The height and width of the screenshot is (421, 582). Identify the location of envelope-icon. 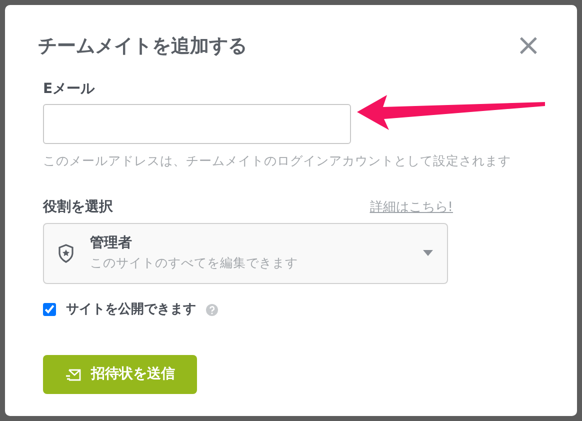
(73, 375).